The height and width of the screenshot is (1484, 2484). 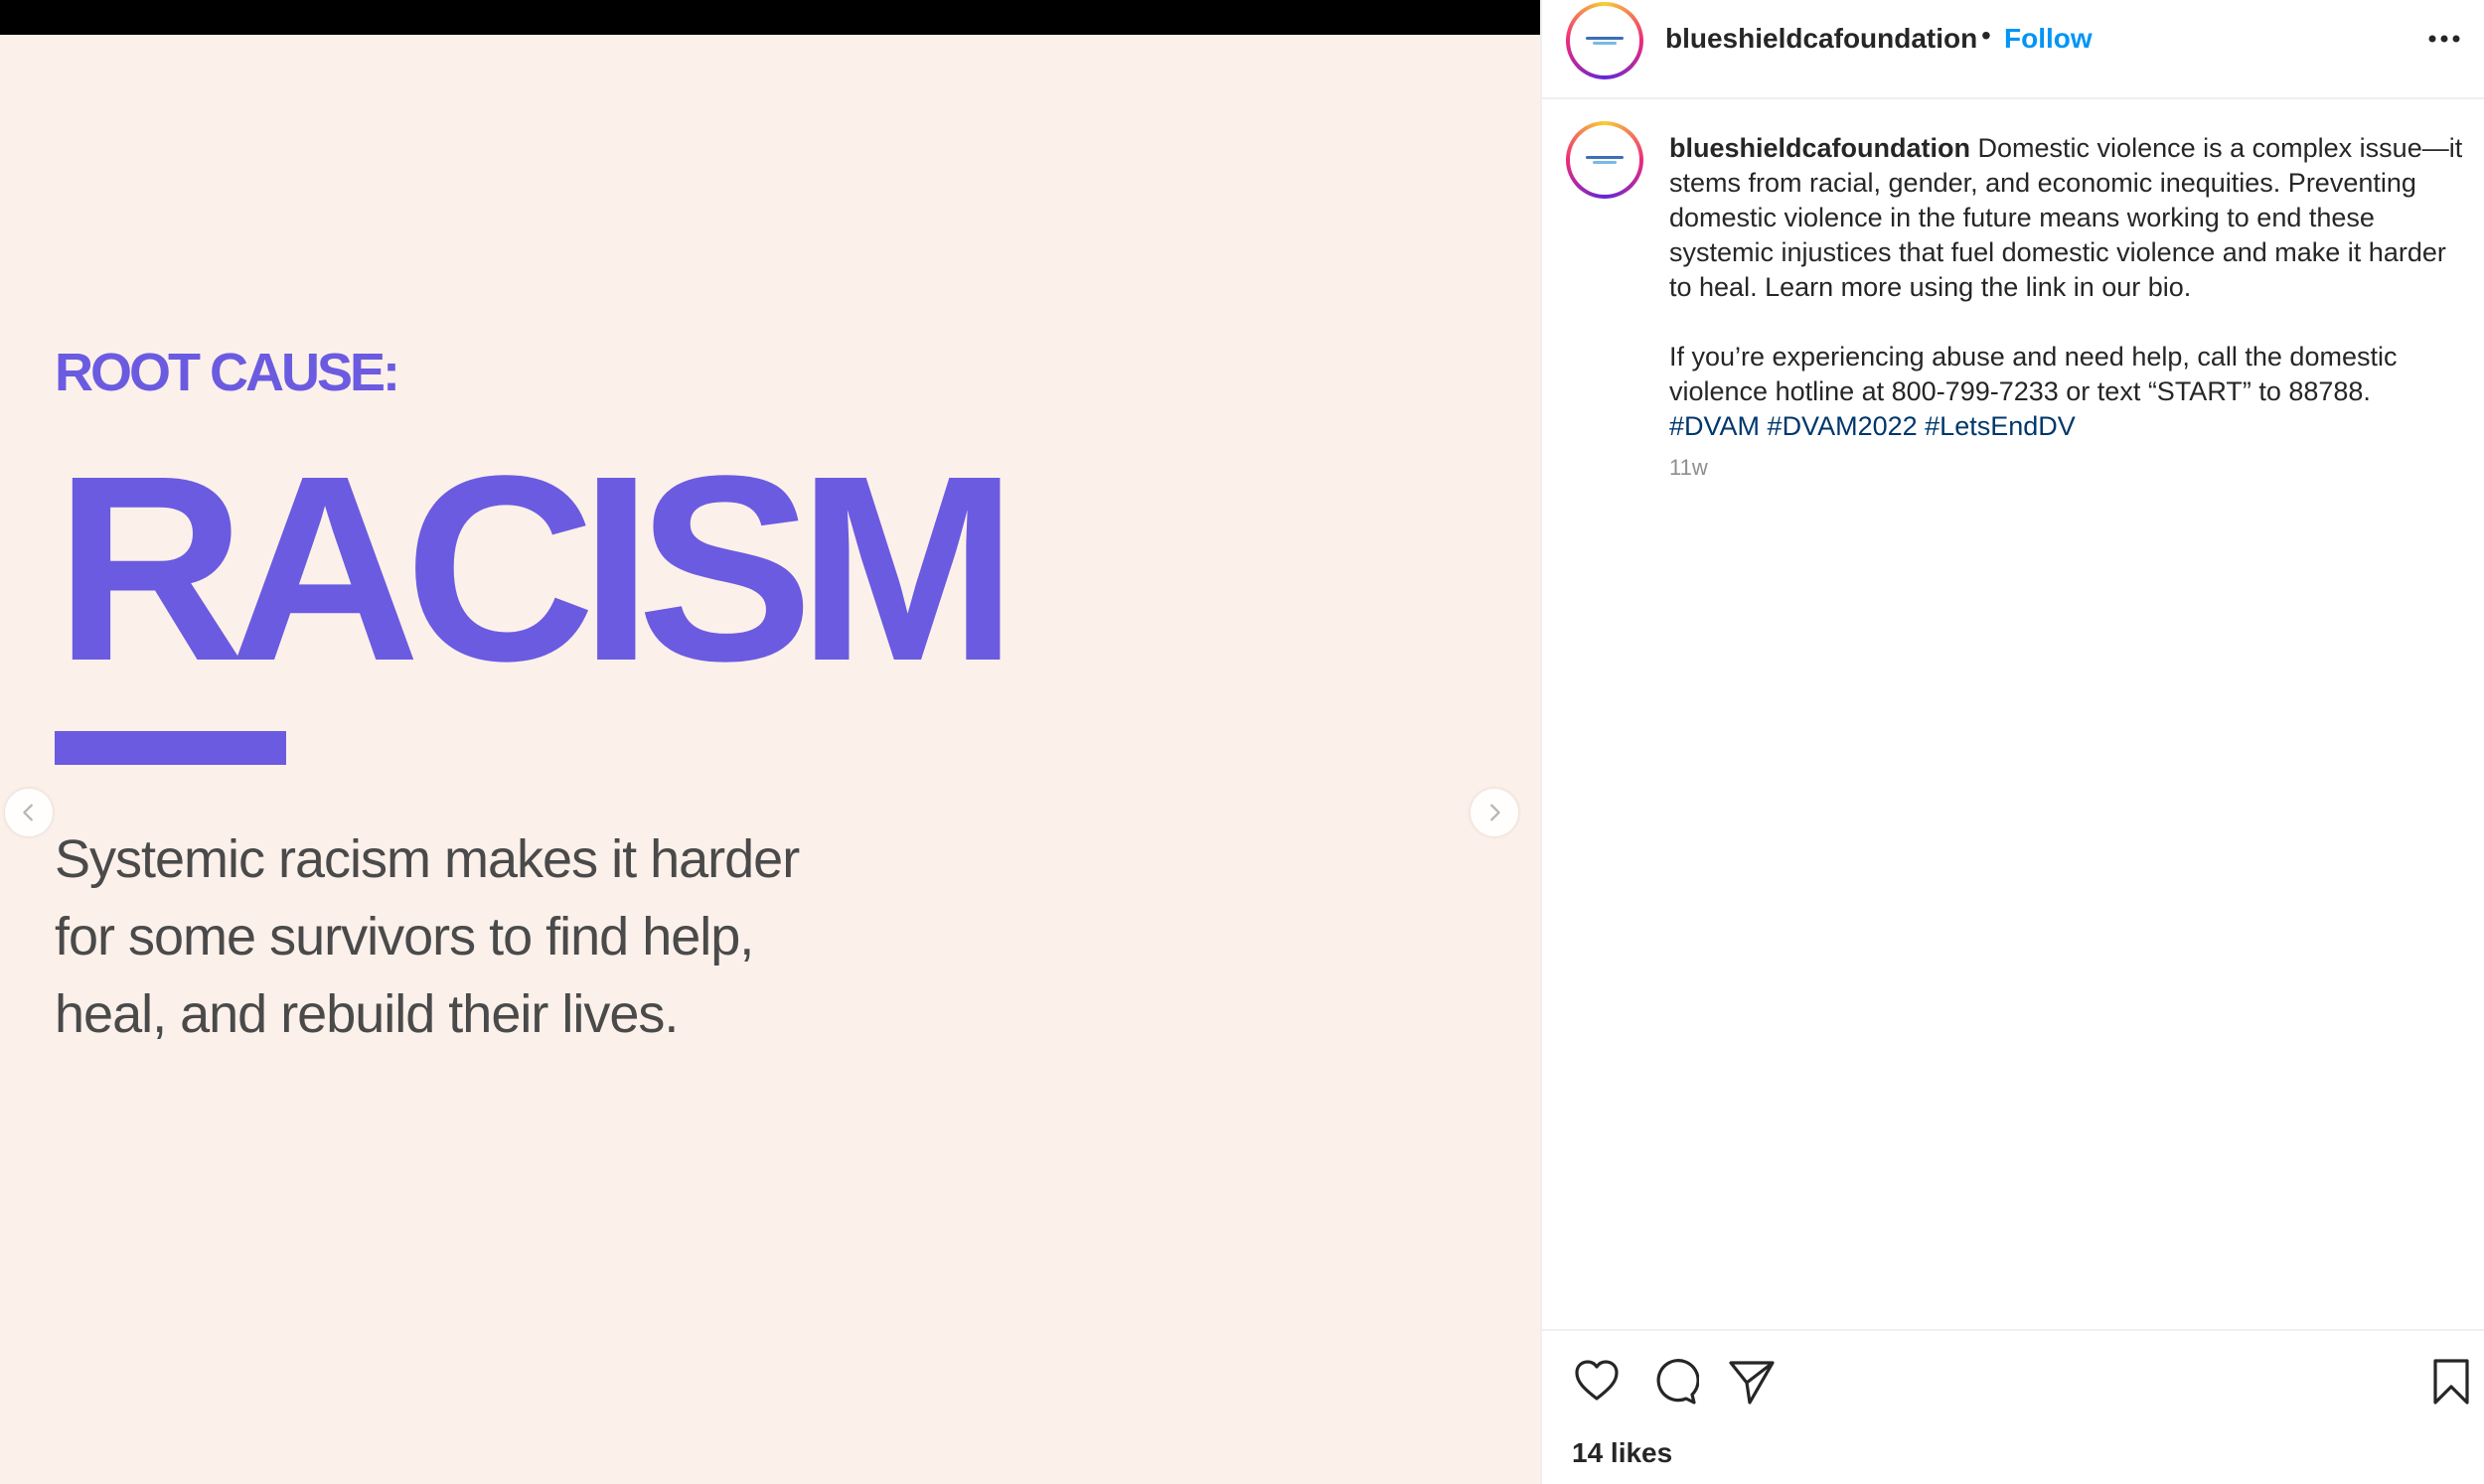 What do you see at coordinates (171, 748) in the screenshot?
I see `slide-divider-bar` at bounding box center [171, 748].